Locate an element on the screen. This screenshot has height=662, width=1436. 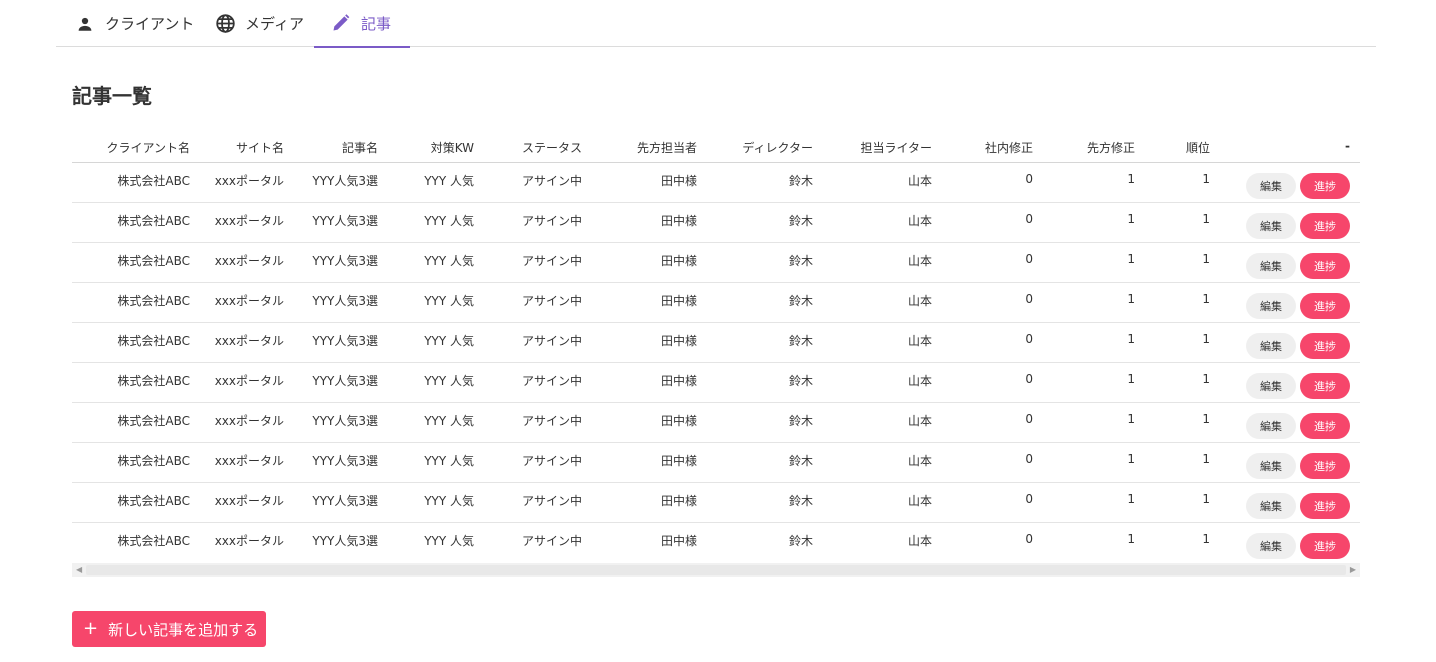
column-header: 担当ライター is located at coordinates (896, 147).